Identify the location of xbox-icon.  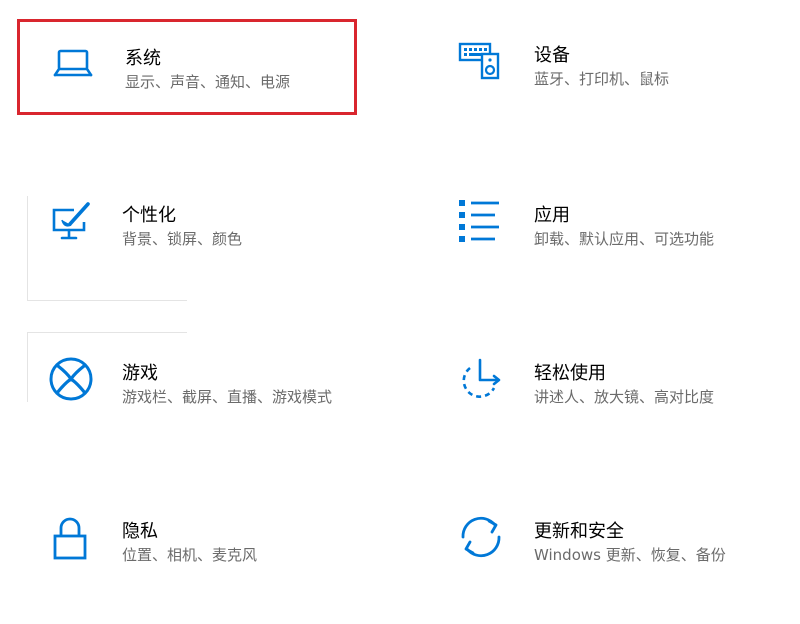
(71, 379).